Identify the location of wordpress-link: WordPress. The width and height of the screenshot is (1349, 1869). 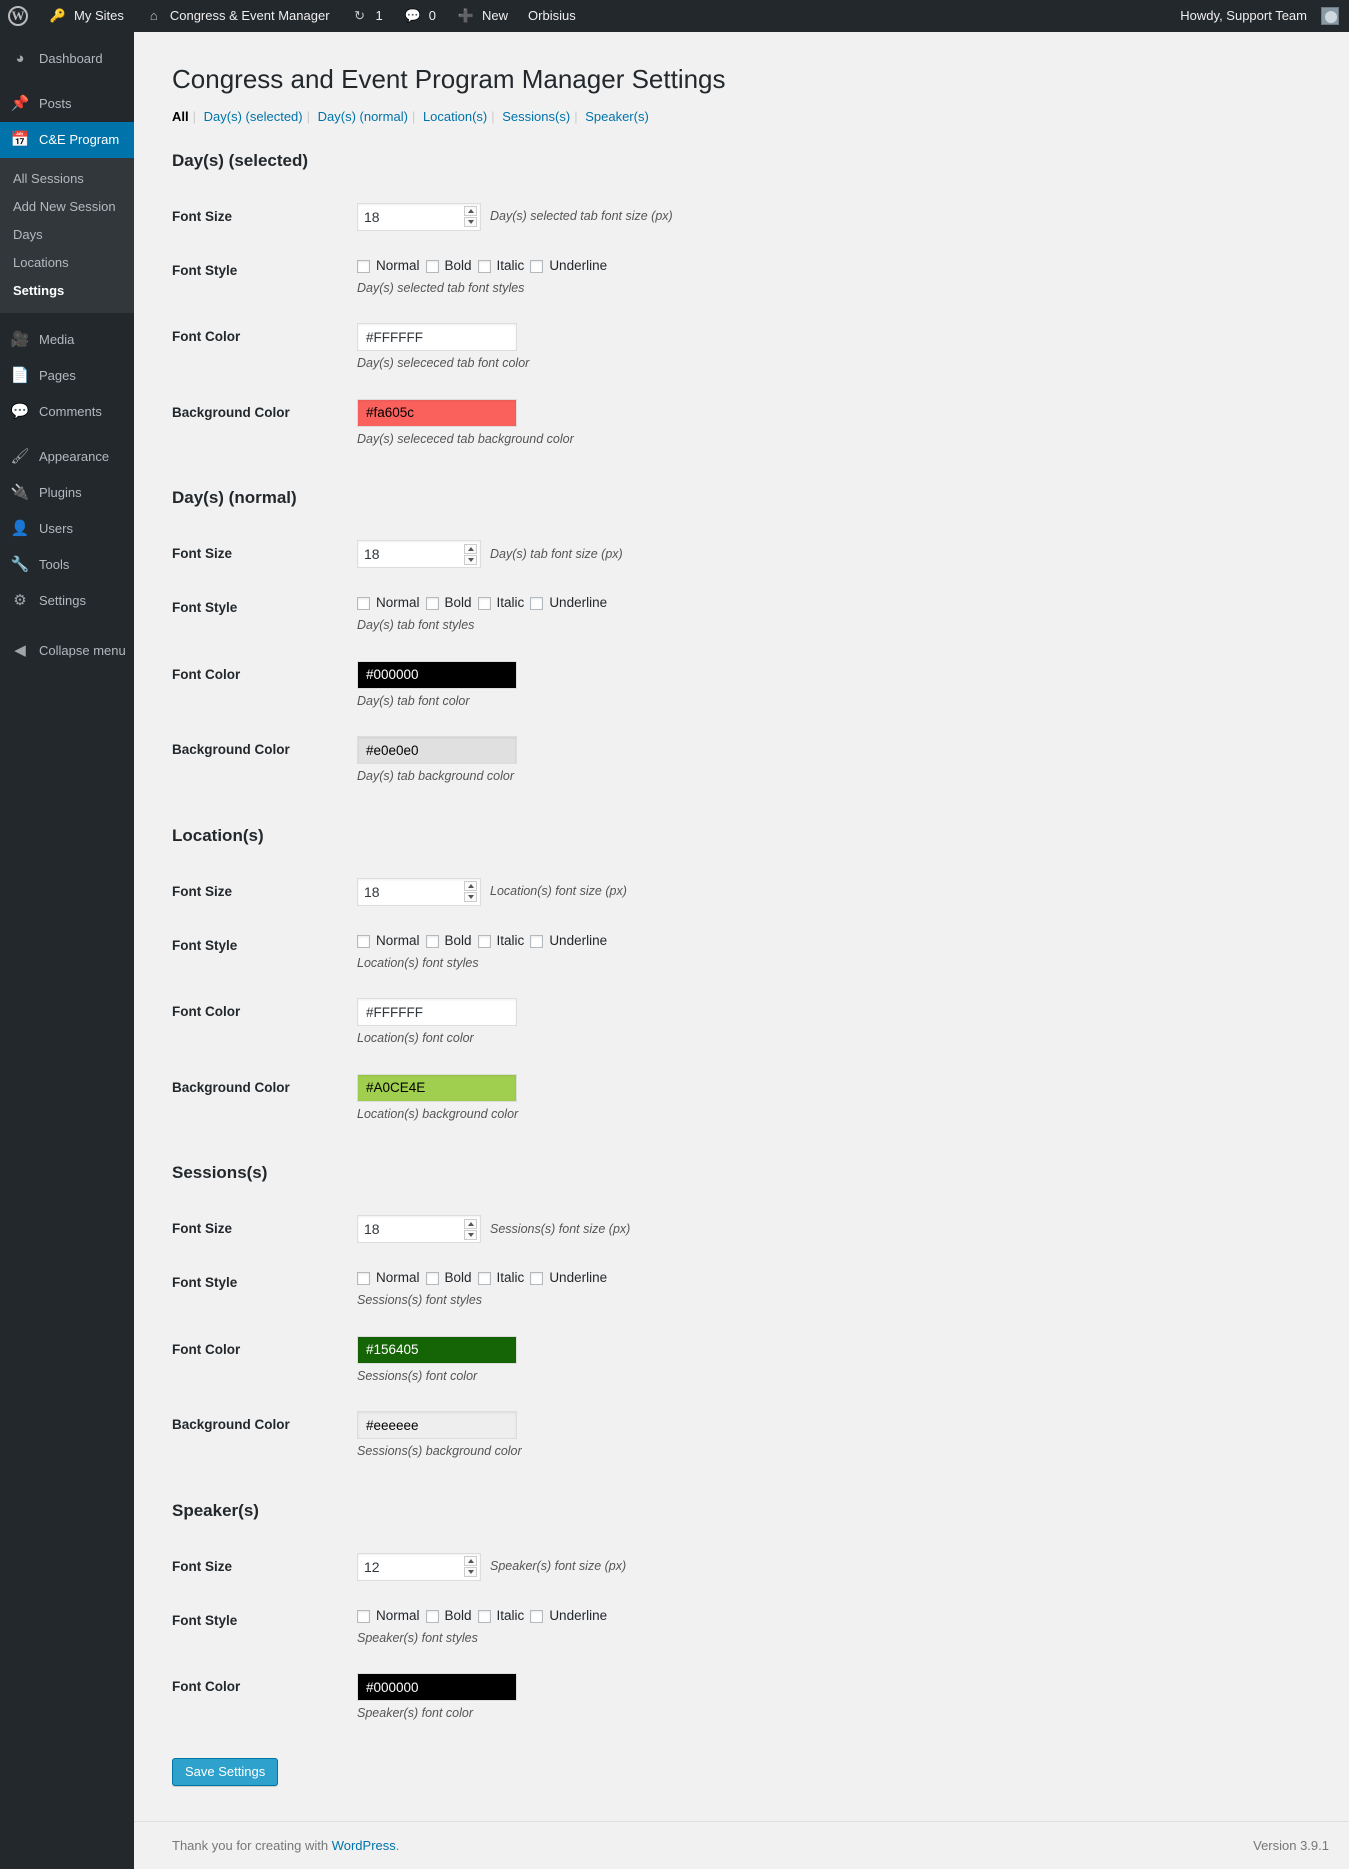
(364, 1845).